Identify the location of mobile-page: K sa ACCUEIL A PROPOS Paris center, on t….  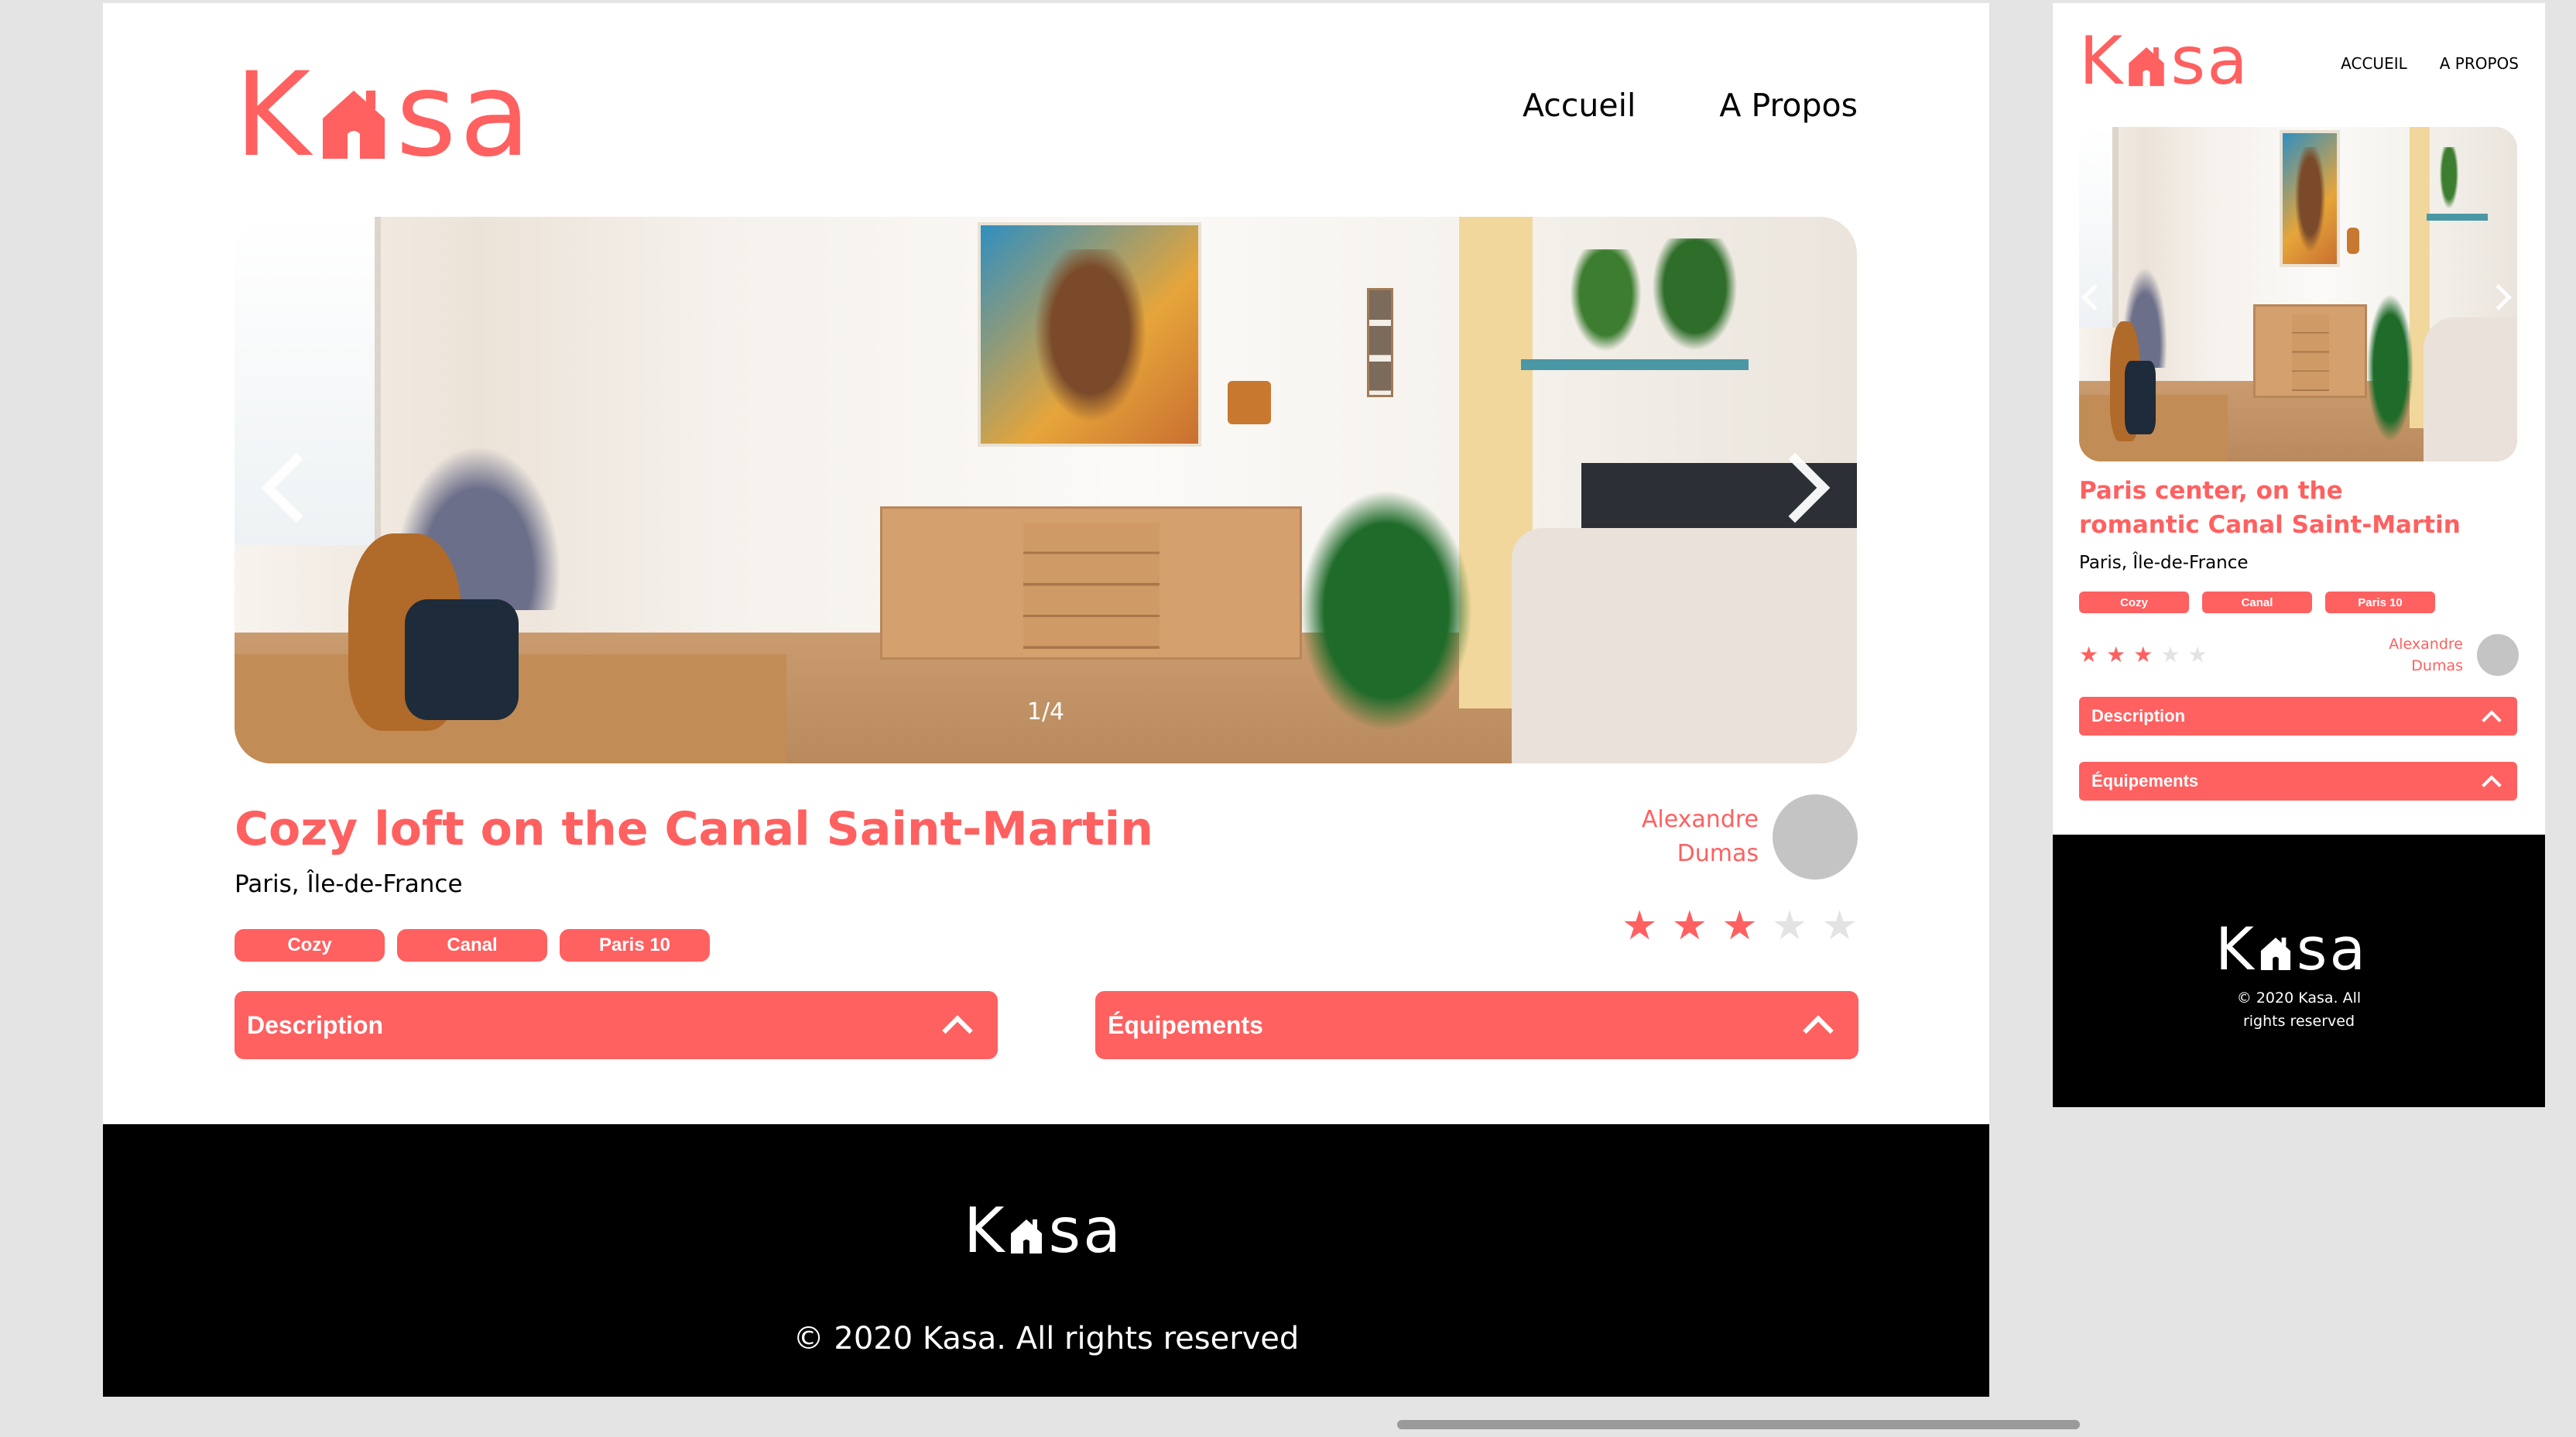
(2299, 555).